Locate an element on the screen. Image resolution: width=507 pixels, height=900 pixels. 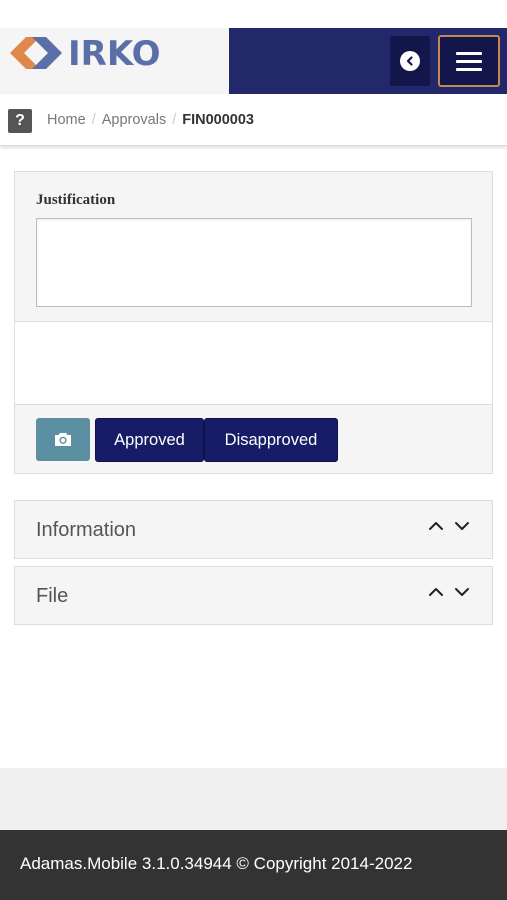
disapproved-button: Disapproved is located at coordinates (271, 440).